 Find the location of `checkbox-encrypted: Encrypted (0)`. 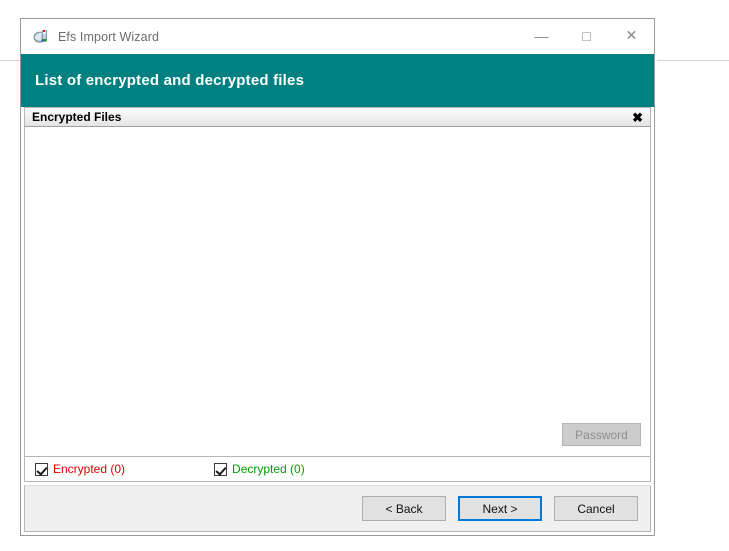

checkbox-encrypted: Encrypted (0) is located at coordinates (80, 469).